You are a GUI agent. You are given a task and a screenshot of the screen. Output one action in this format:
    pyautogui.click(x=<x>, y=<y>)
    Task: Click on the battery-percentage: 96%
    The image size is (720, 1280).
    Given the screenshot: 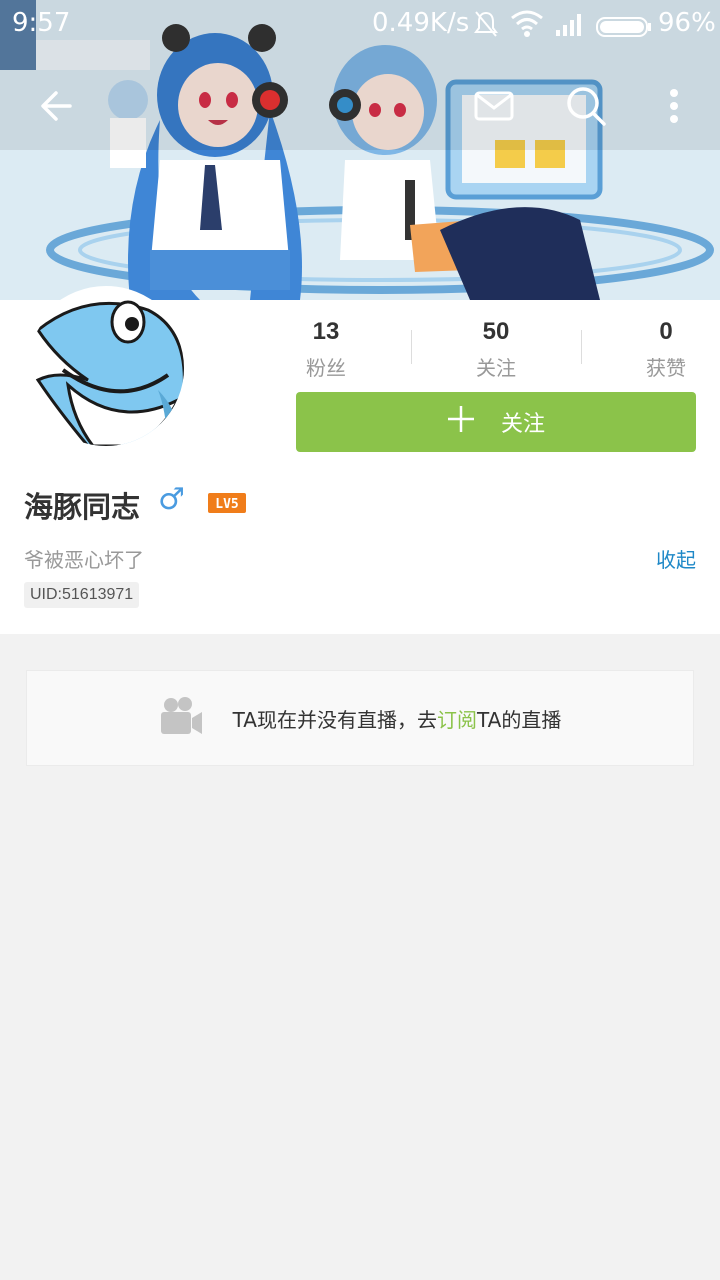 What is the action you would take?
    pyautogui.click(x=687, y=23)
    